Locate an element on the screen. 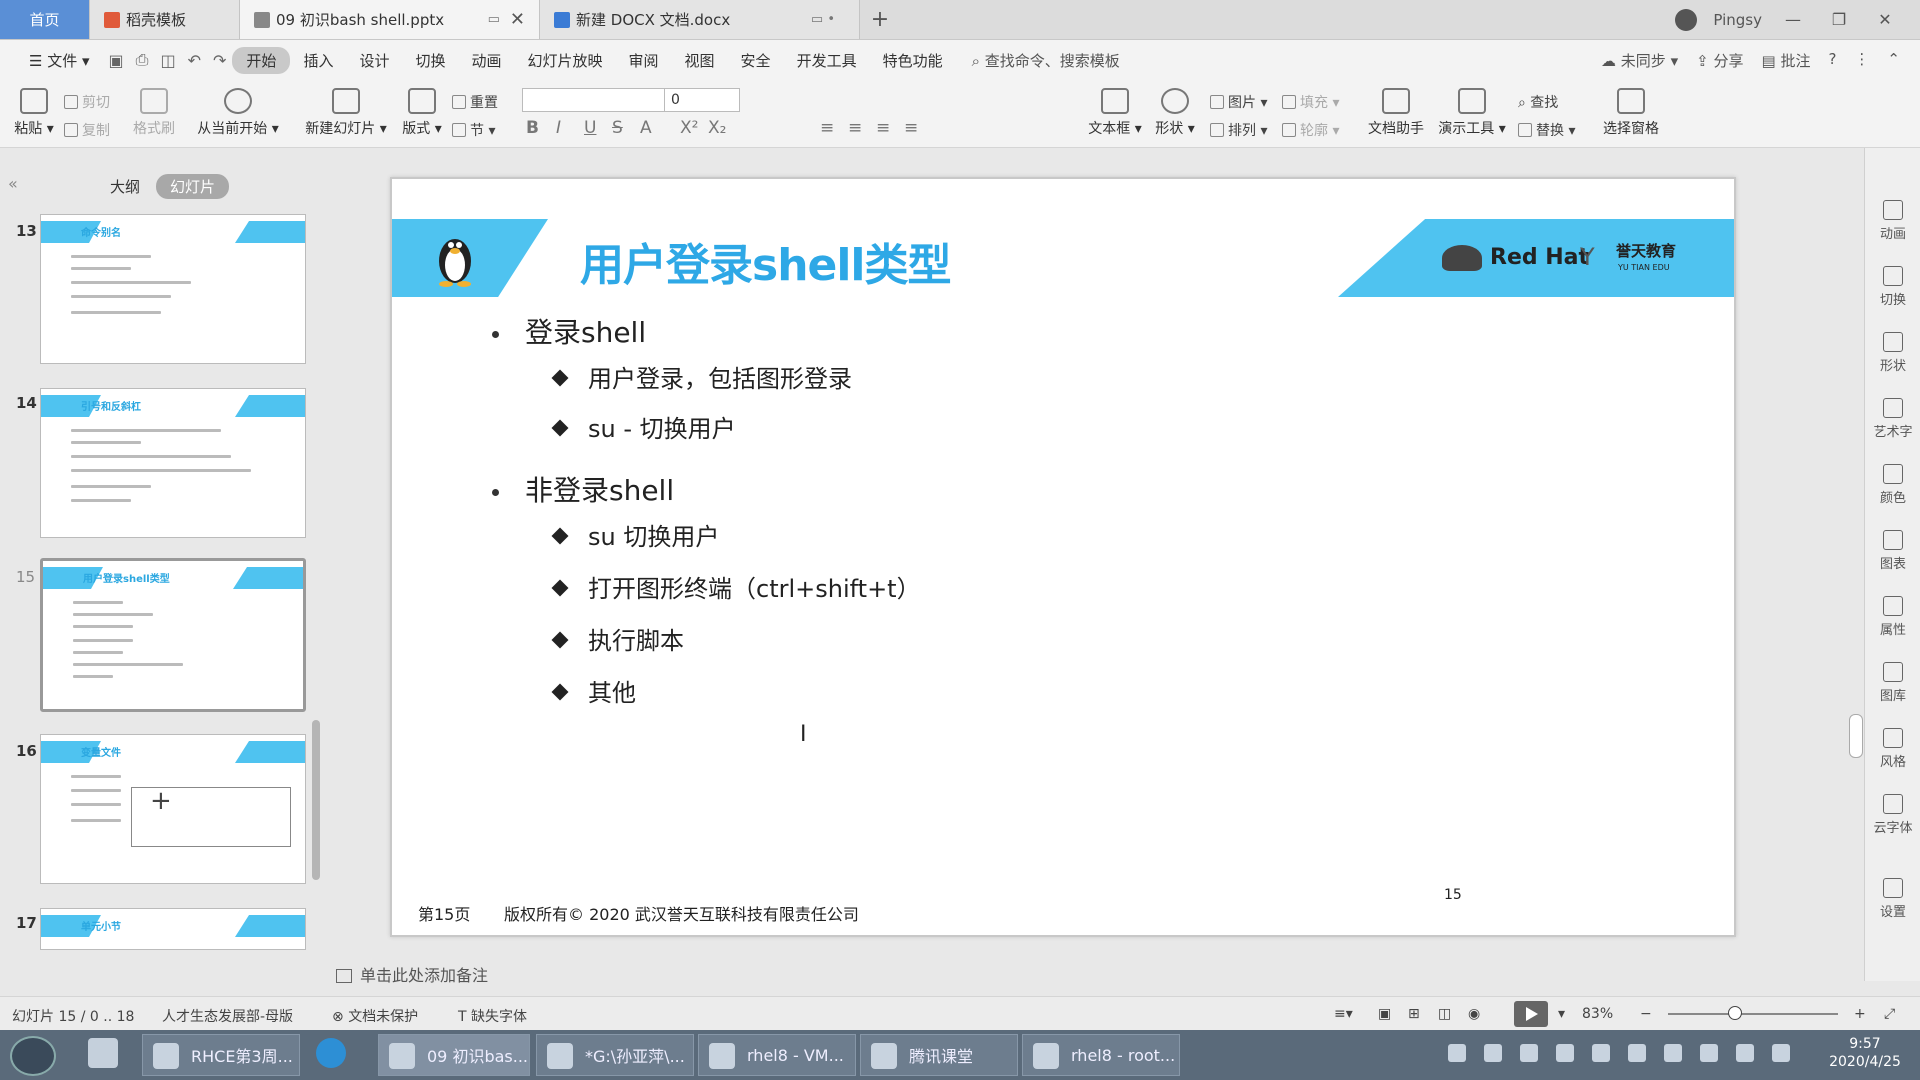  menu-home: 开始 is located at coordinates (261, 60).